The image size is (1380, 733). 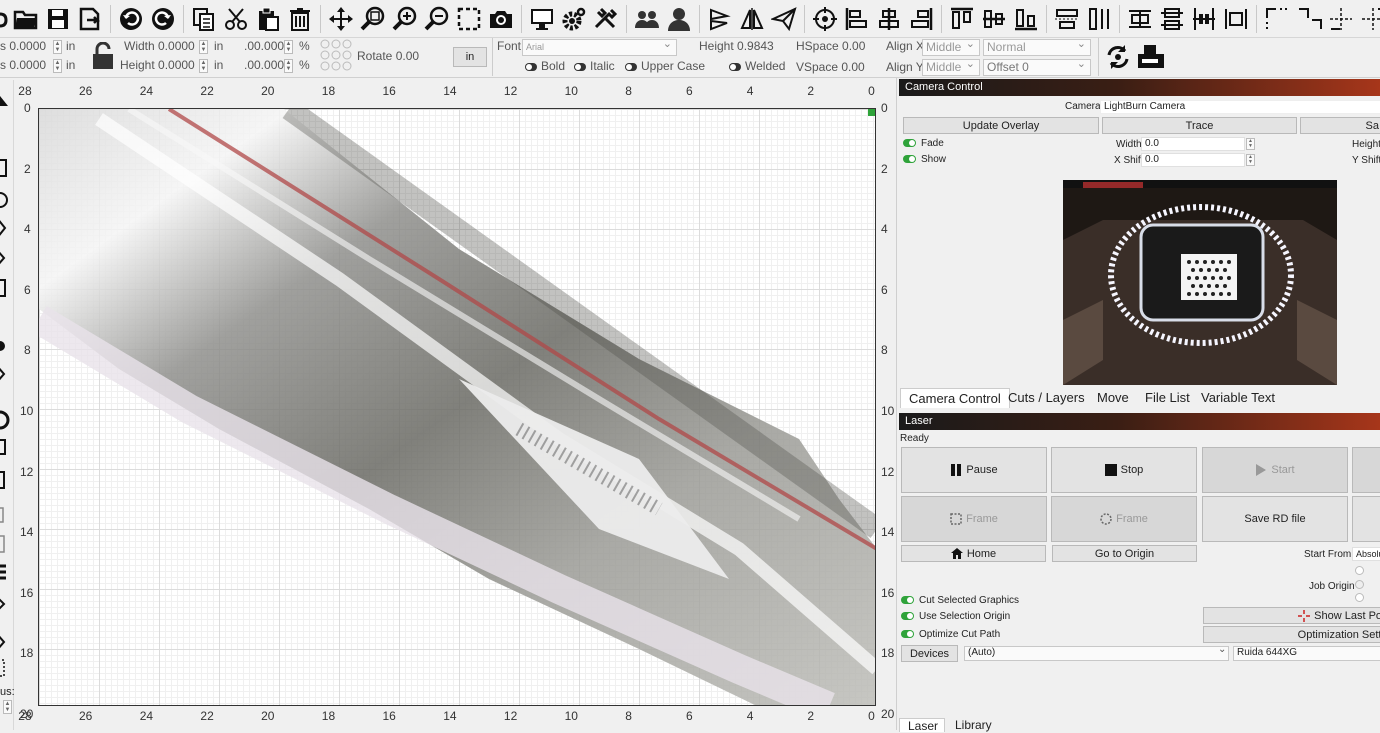 I want to click on left-status-spinner: ▲ ▼, so click(x=7, y=707).